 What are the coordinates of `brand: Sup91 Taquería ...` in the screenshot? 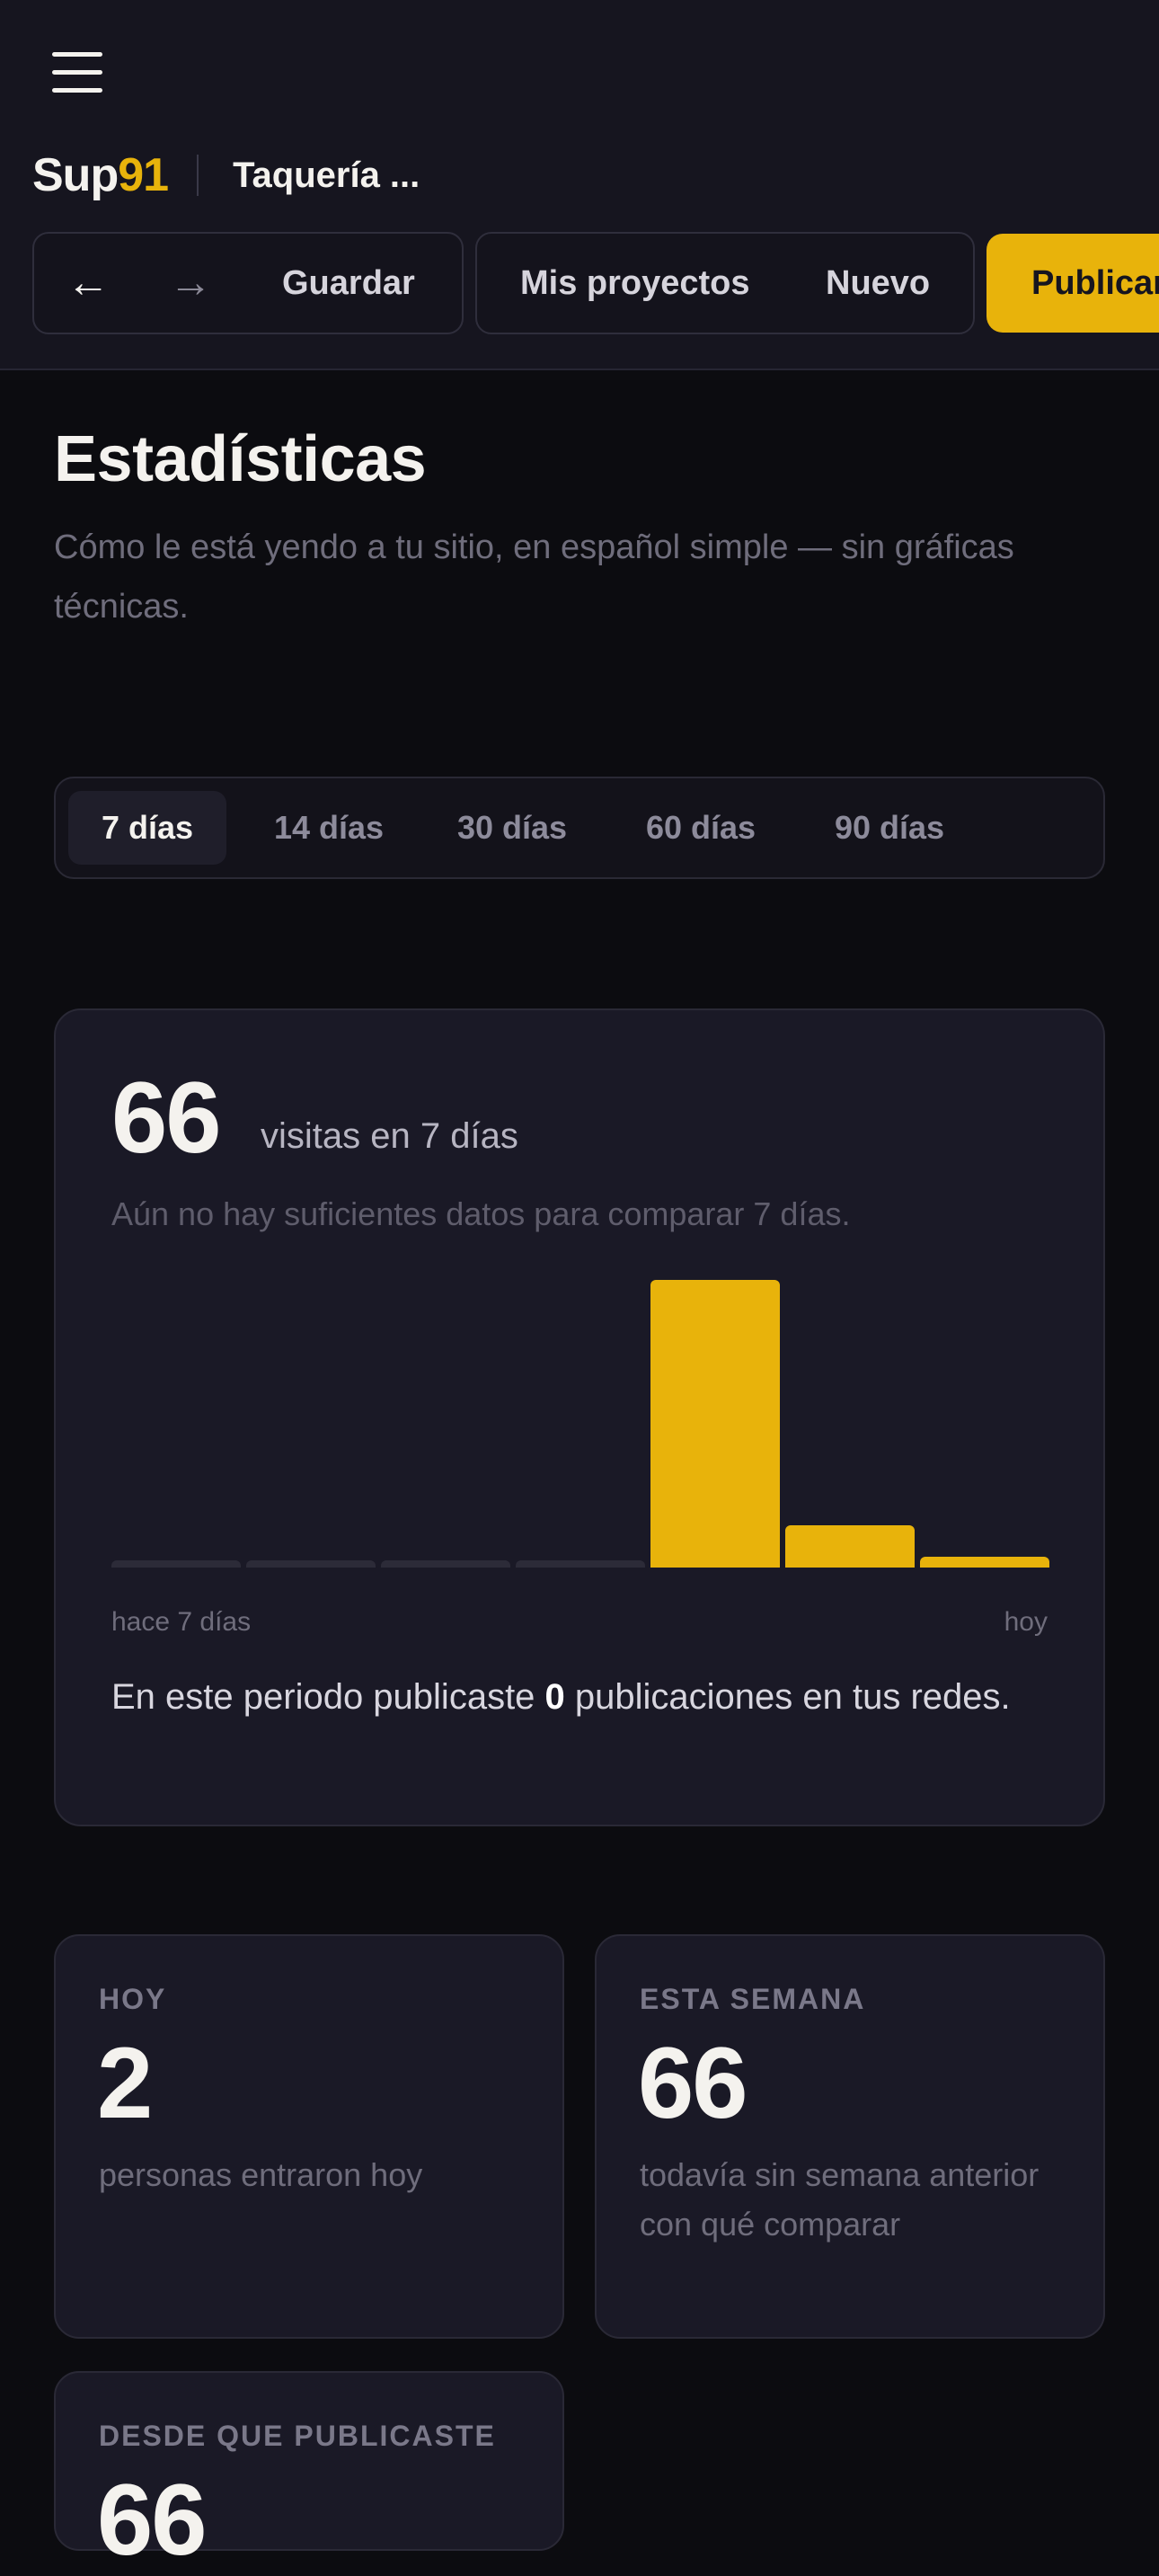 It's located at (226, 175).